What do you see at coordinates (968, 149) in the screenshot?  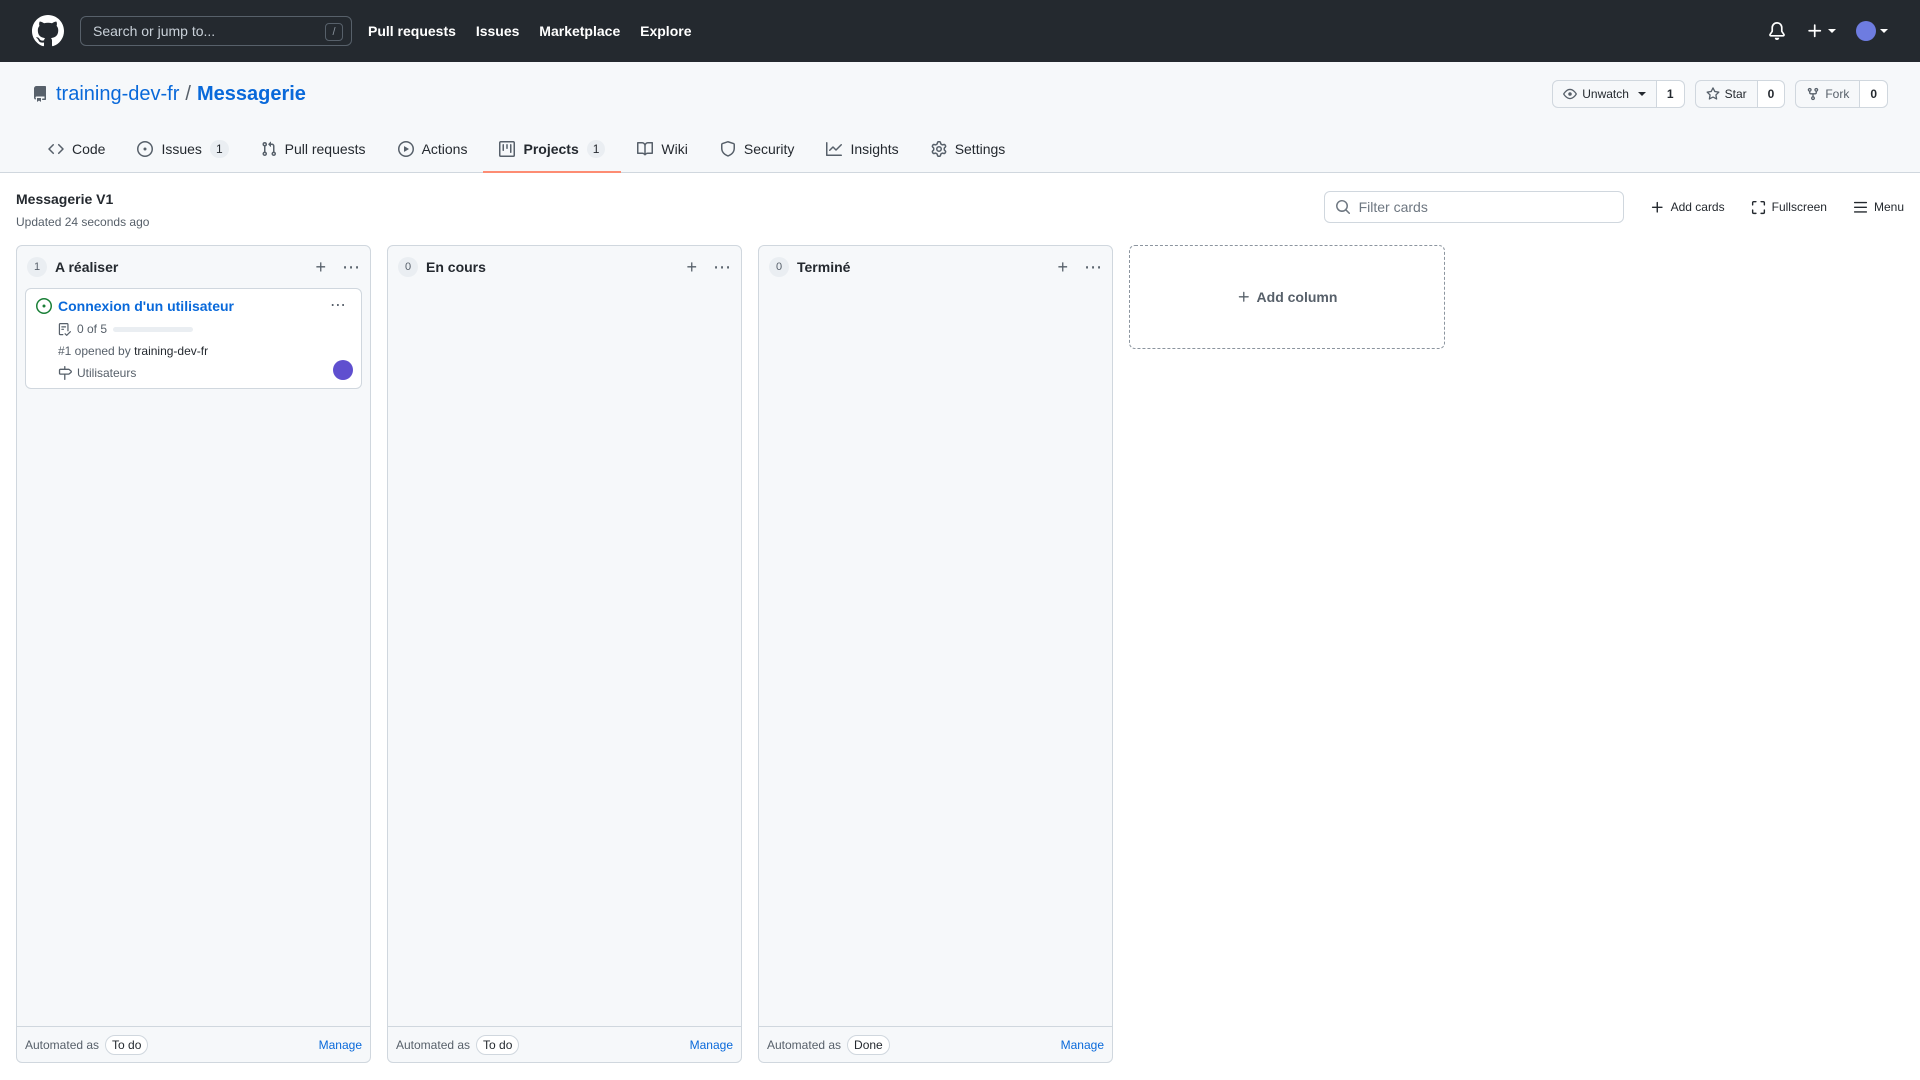 I see `tab-settings: Settings` at bounding box center [968, 149].